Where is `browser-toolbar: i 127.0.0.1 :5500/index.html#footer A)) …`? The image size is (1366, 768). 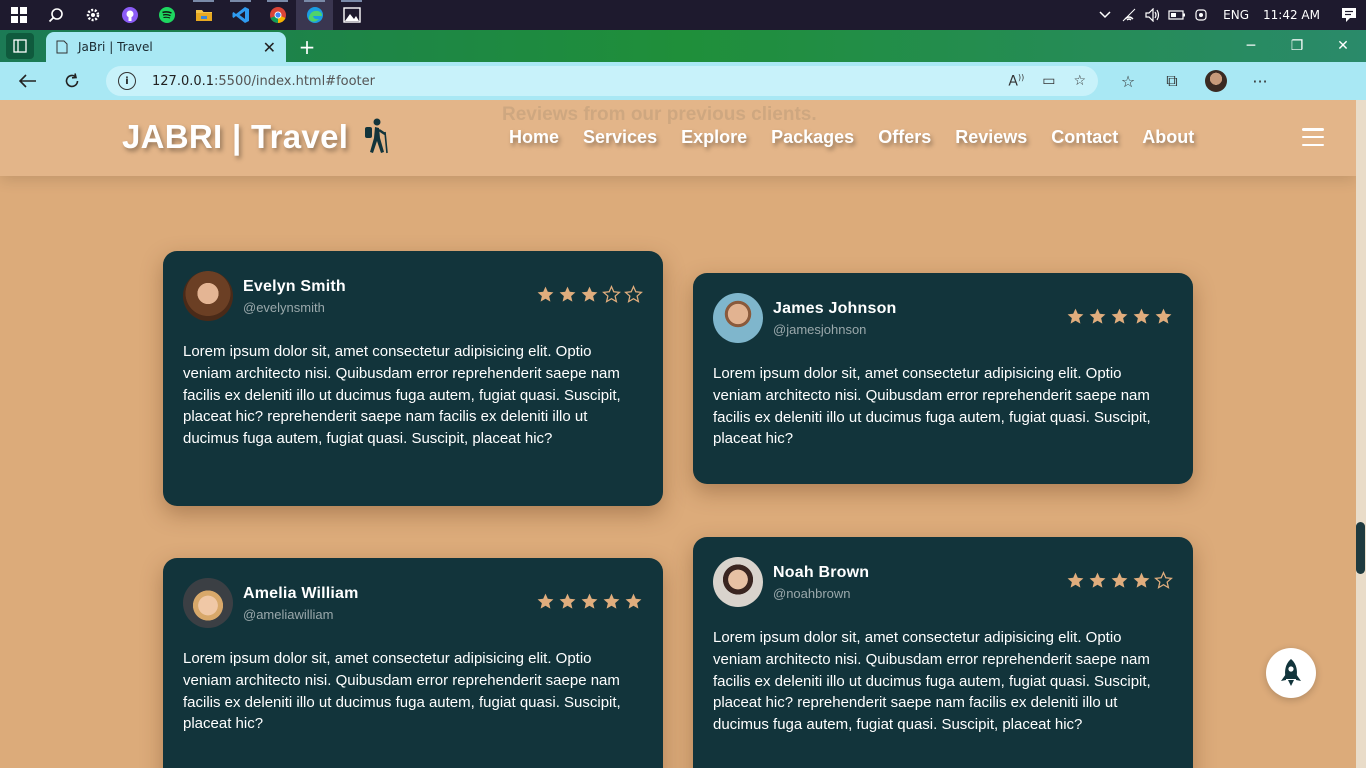
browser-toolbar: i 127.0.0.1 :5500/index.html#footer A)) … is located at coordinates (683, 81).